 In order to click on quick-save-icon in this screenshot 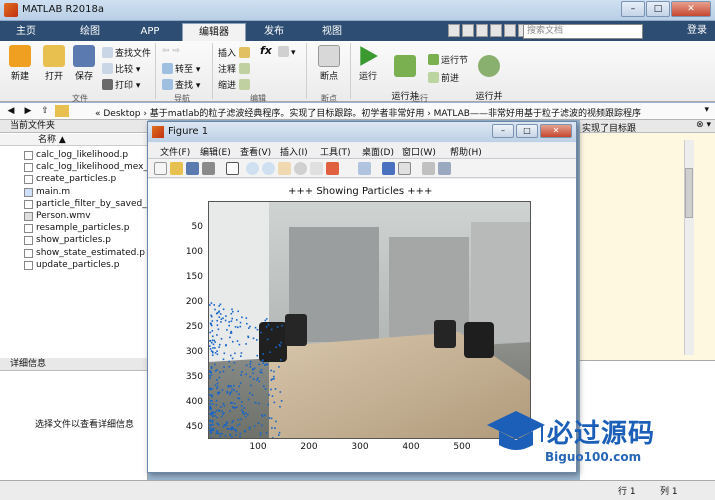, I will do `click(454, 30)`.